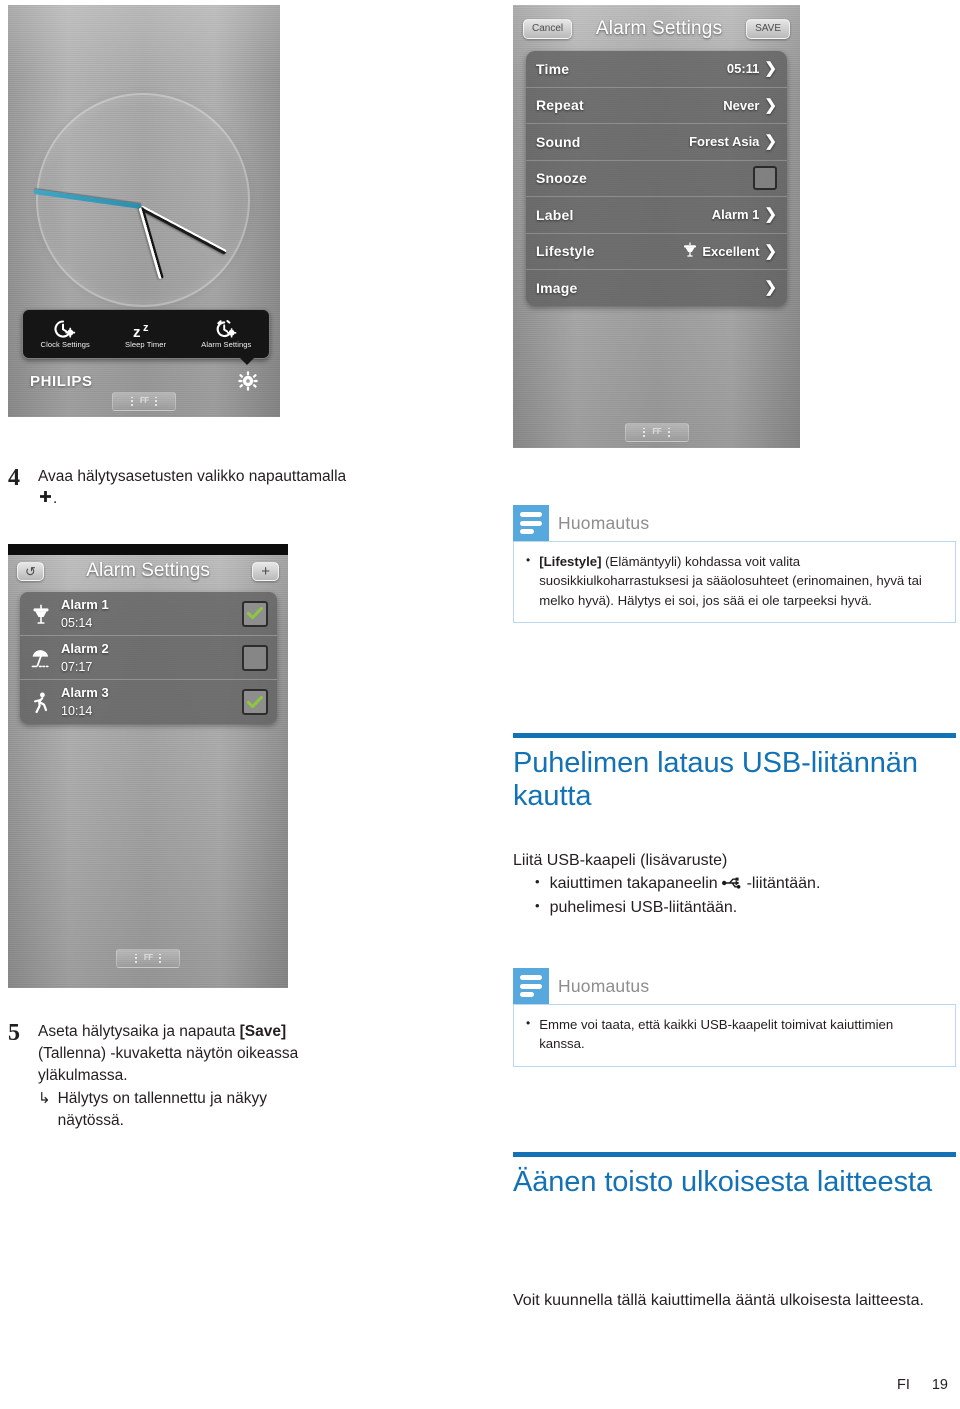 The width and height of the screenshot is (960, 1409). What do you see at coordinates (61, 381) in the screenshot?
I see `philips-logo: PHILIPS` at bounding box center [61, 381].